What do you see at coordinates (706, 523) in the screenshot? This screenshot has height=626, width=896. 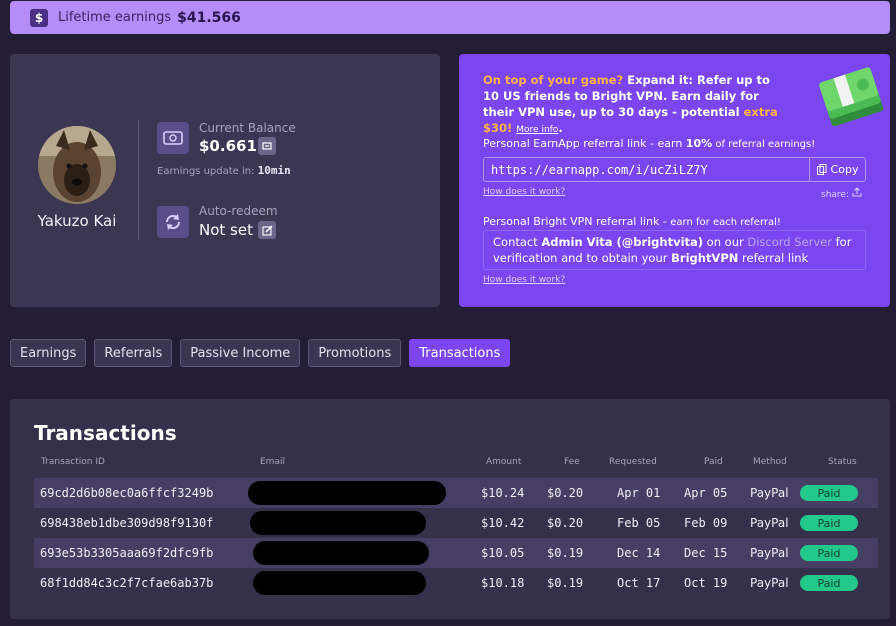 I see `paid-date: Feb 09` at bounding box center [706, 523].